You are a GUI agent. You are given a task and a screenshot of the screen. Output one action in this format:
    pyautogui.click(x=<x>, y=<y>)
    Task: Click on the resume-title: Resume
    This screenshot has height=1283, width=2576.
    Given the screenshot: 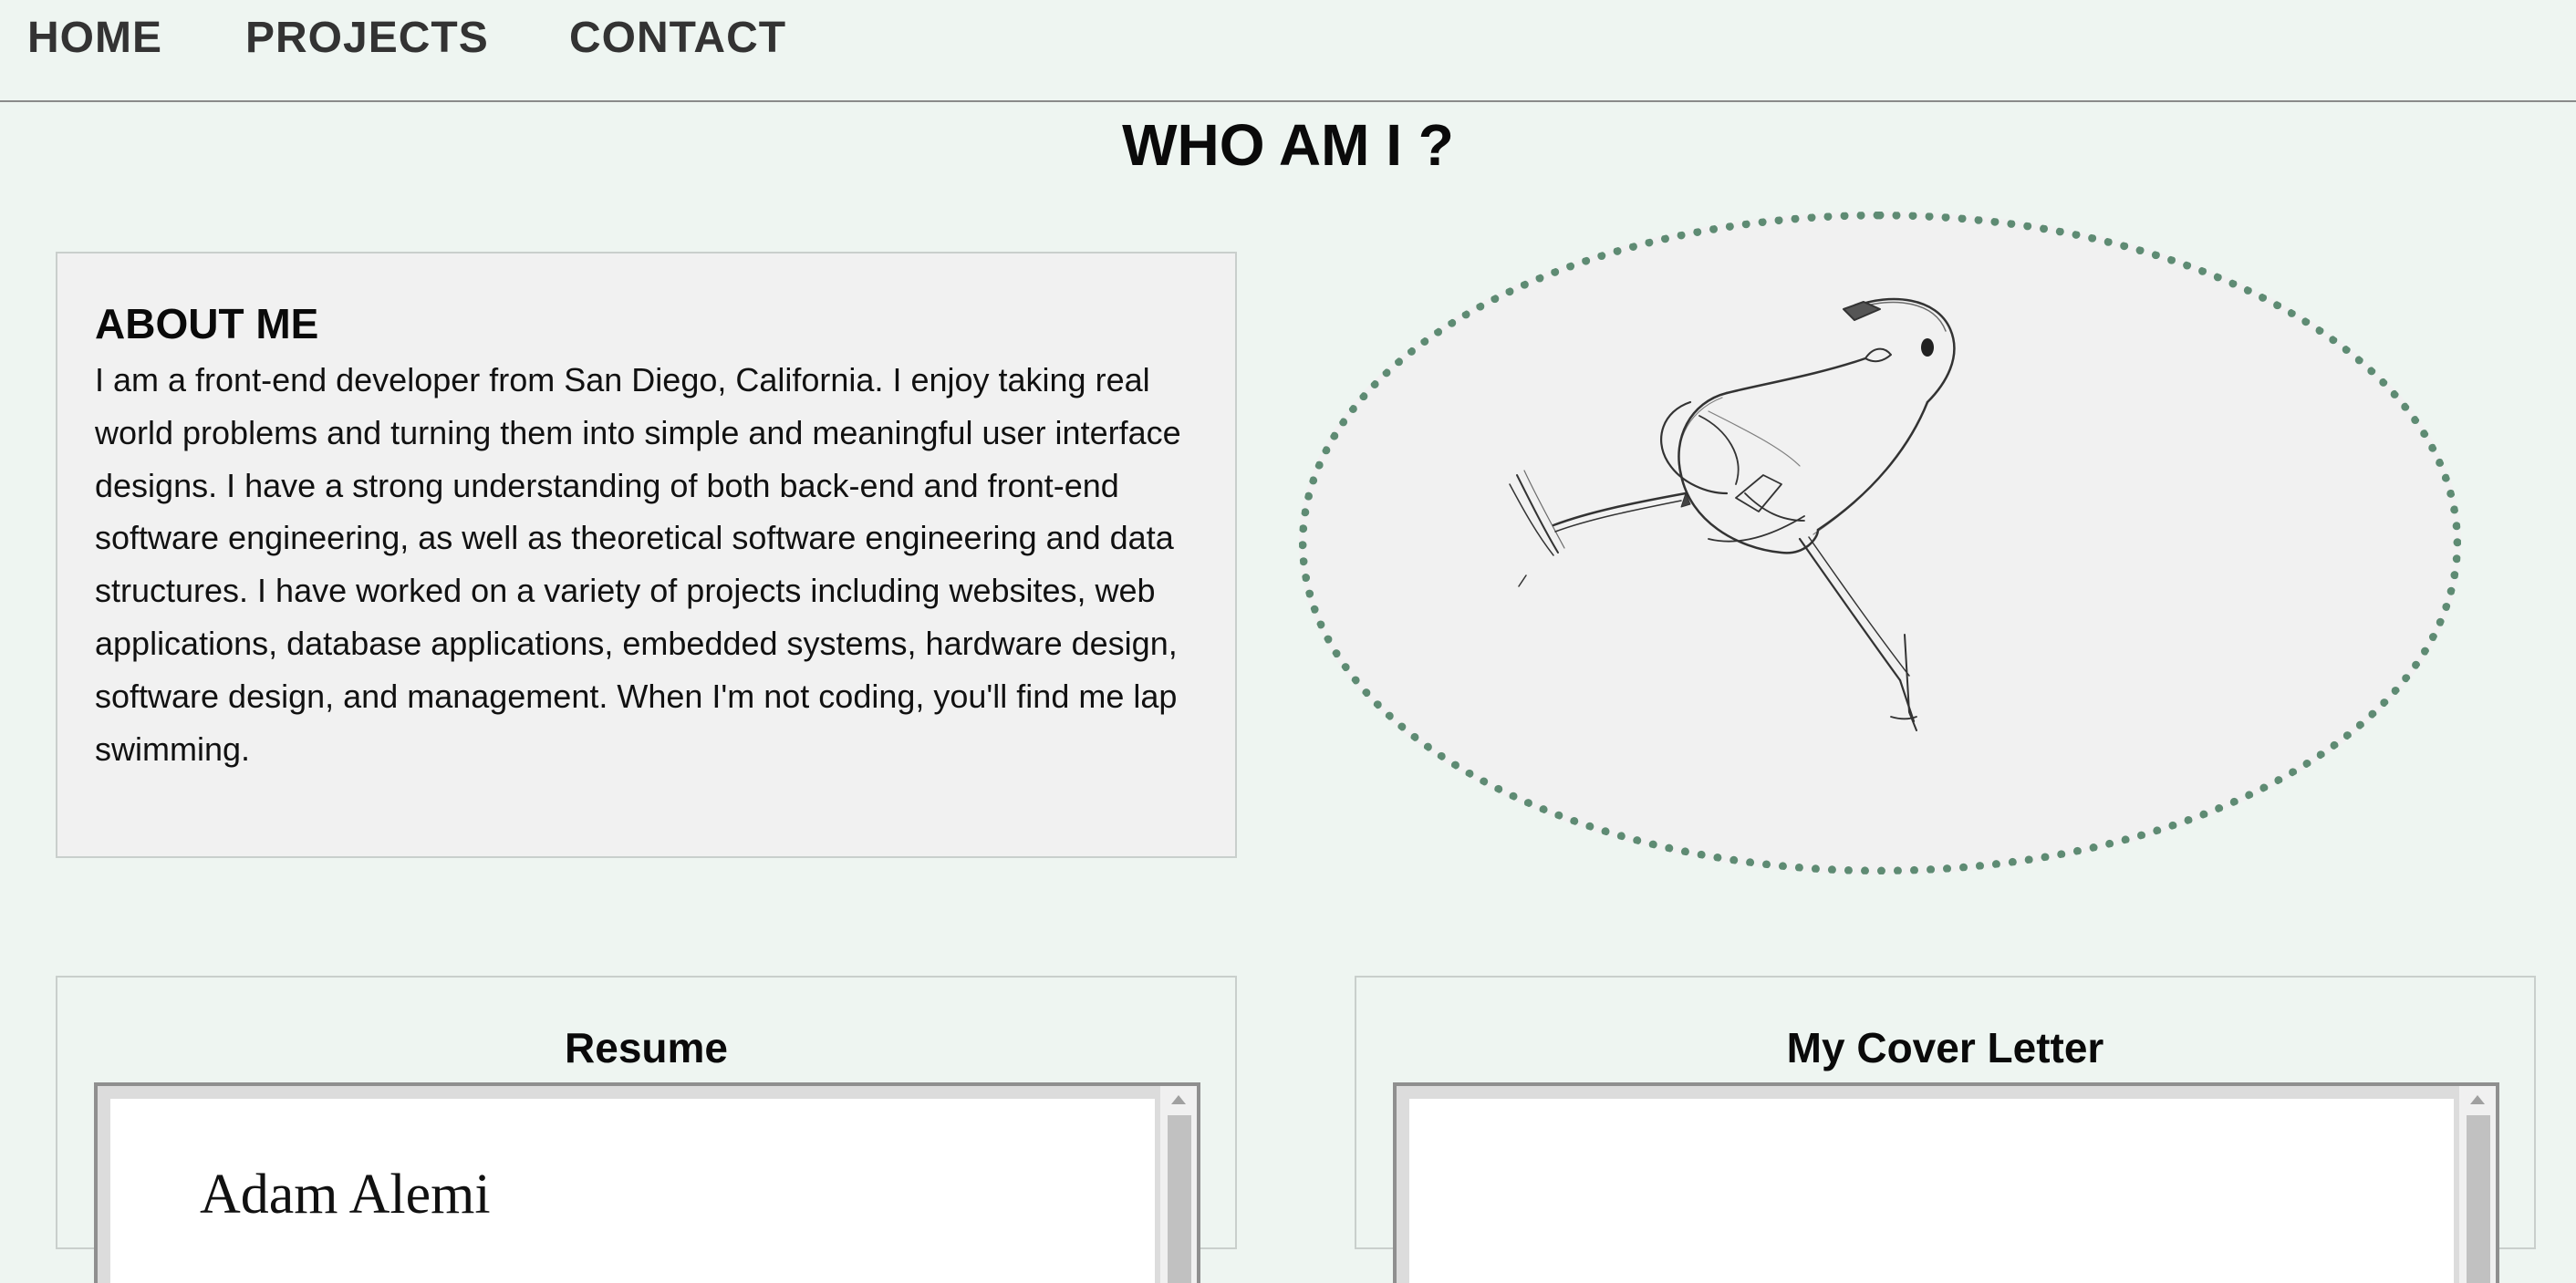 What is the action you would take?
    pyautogui.click(x=647, y=1047)
    